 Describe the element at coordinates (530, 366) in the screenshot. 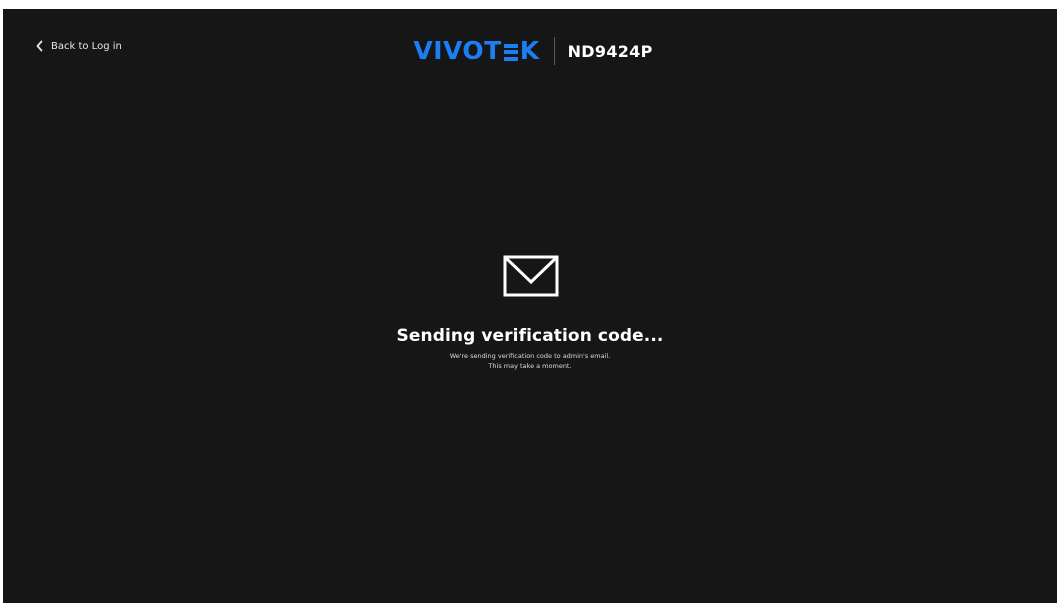

I see `status-message-line-2: This may take a moment.` at that location.